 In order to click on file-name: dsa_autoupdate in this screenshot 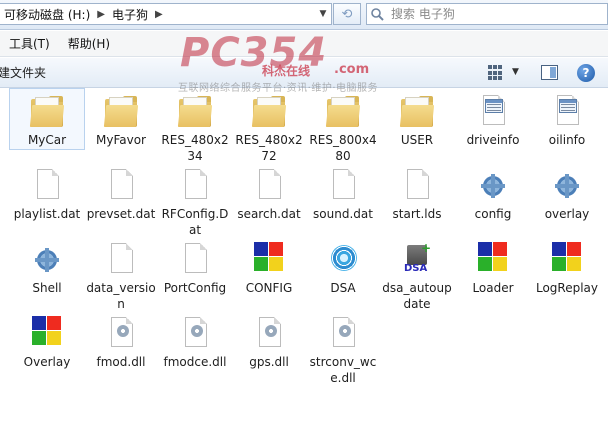, I will do `click(417, 296)`.